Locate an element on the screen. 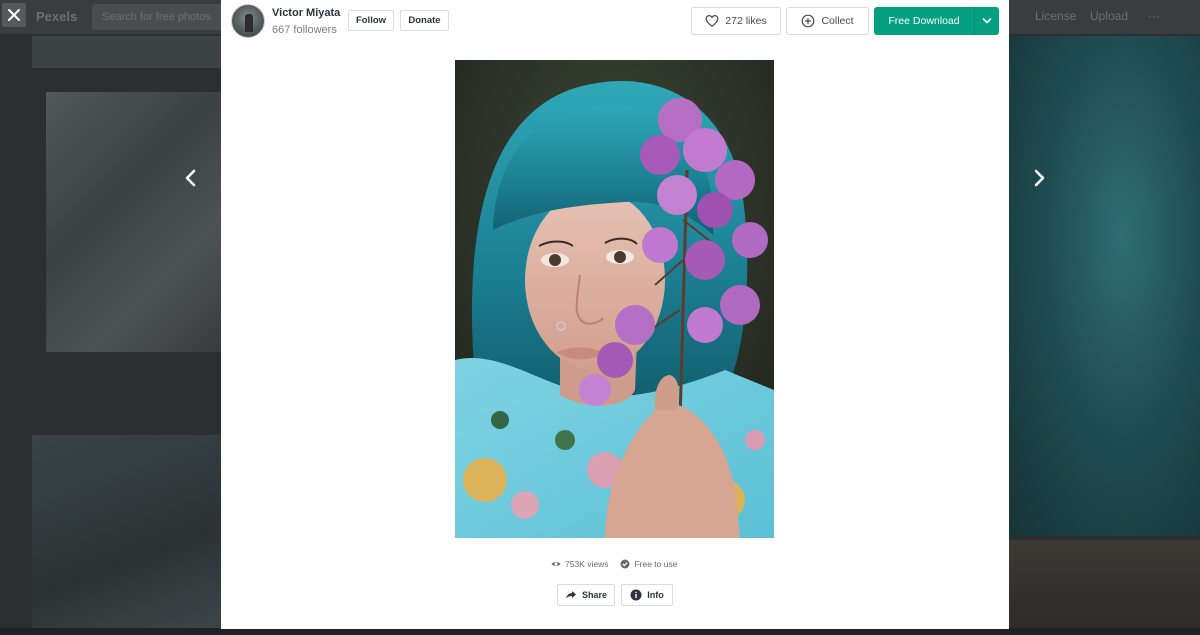  background-search: Search for free photos is located at coordinates (167, 17).